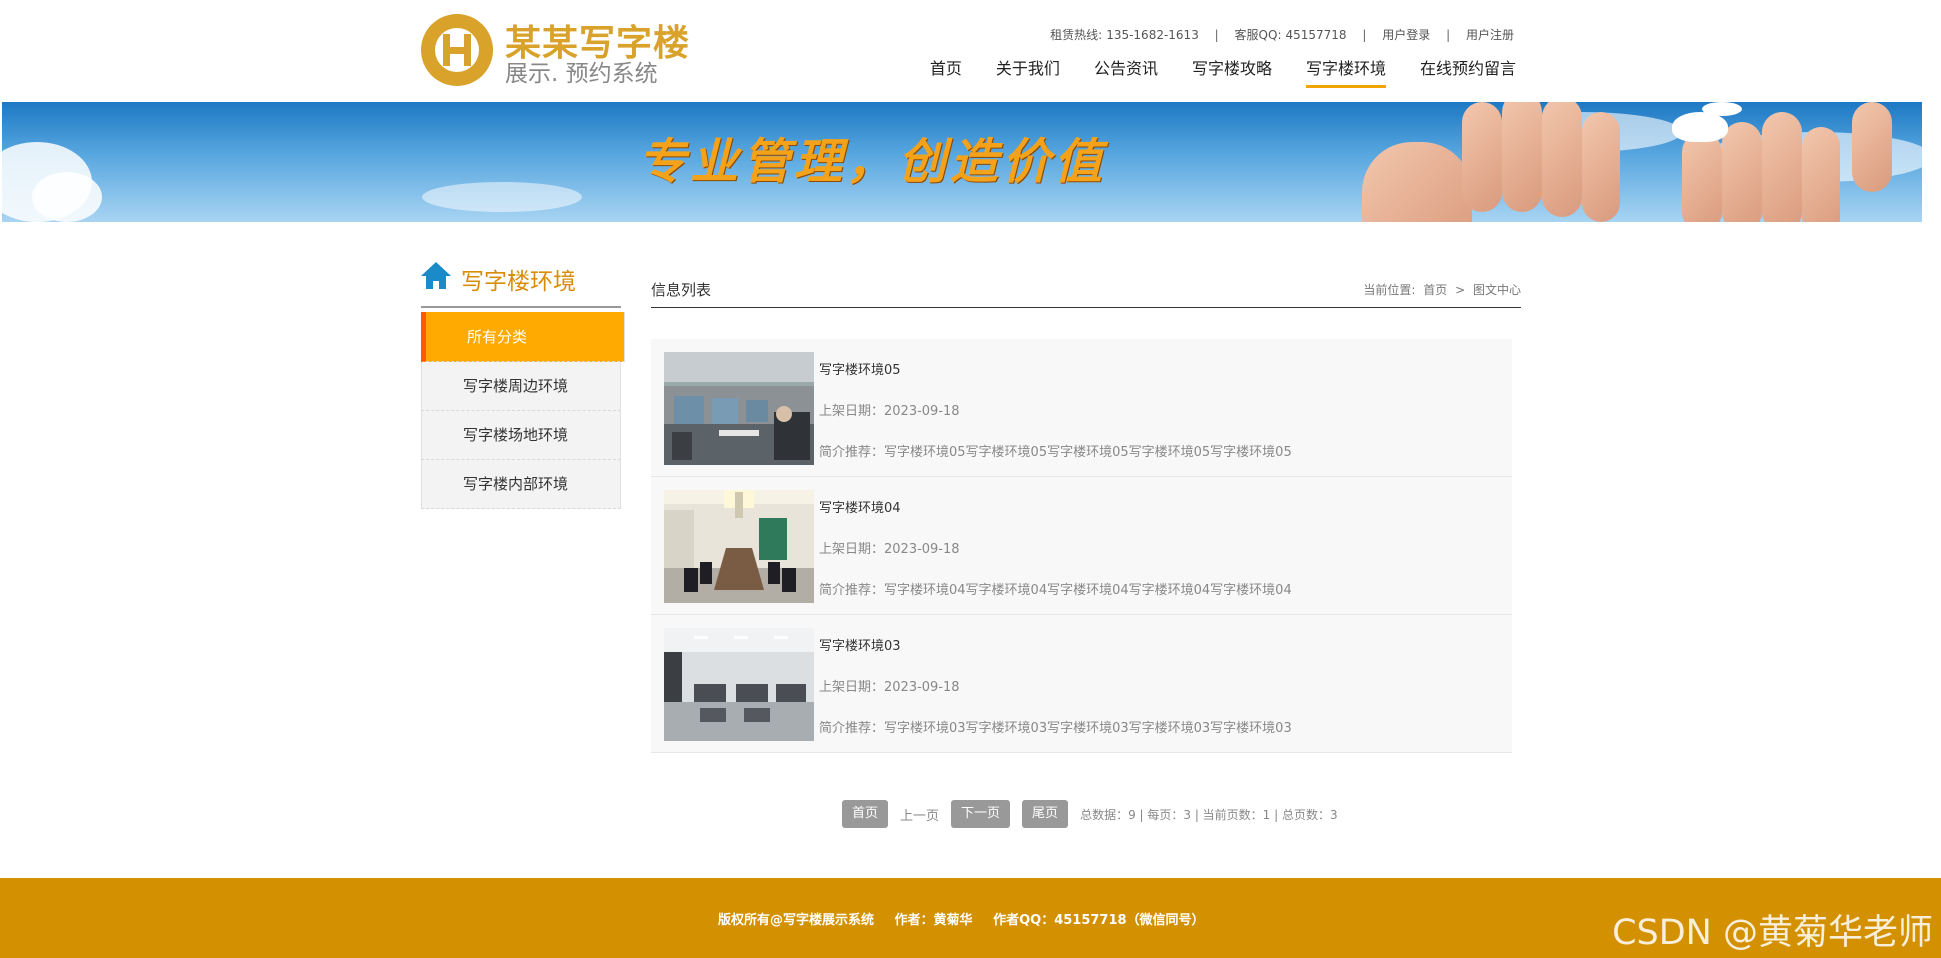 This screenshot has height=958, width=1941. Describe the element at coordinates (1468, 71) in the screenshot. I see `nav-booking: 在线预约留言` at that location.